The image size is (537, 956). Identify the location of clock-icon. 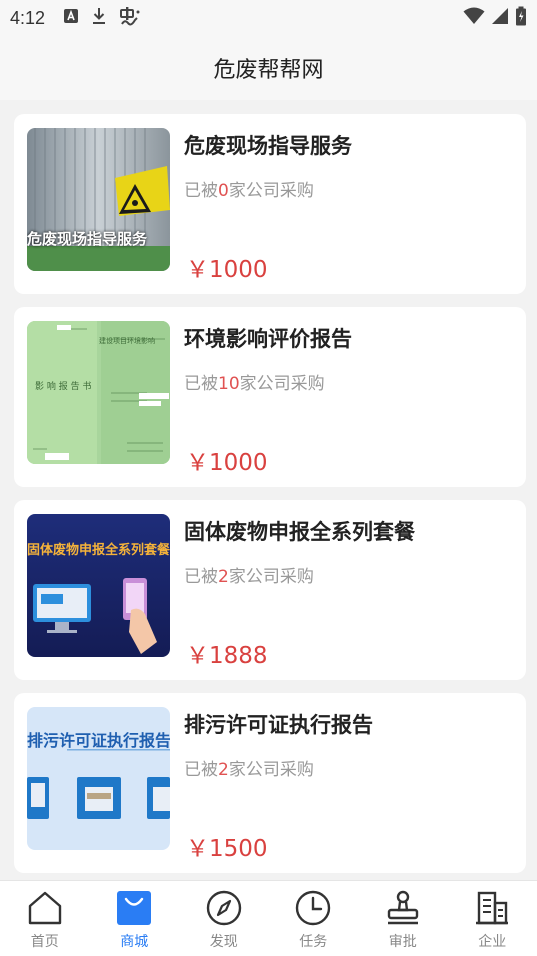
(313, 908).